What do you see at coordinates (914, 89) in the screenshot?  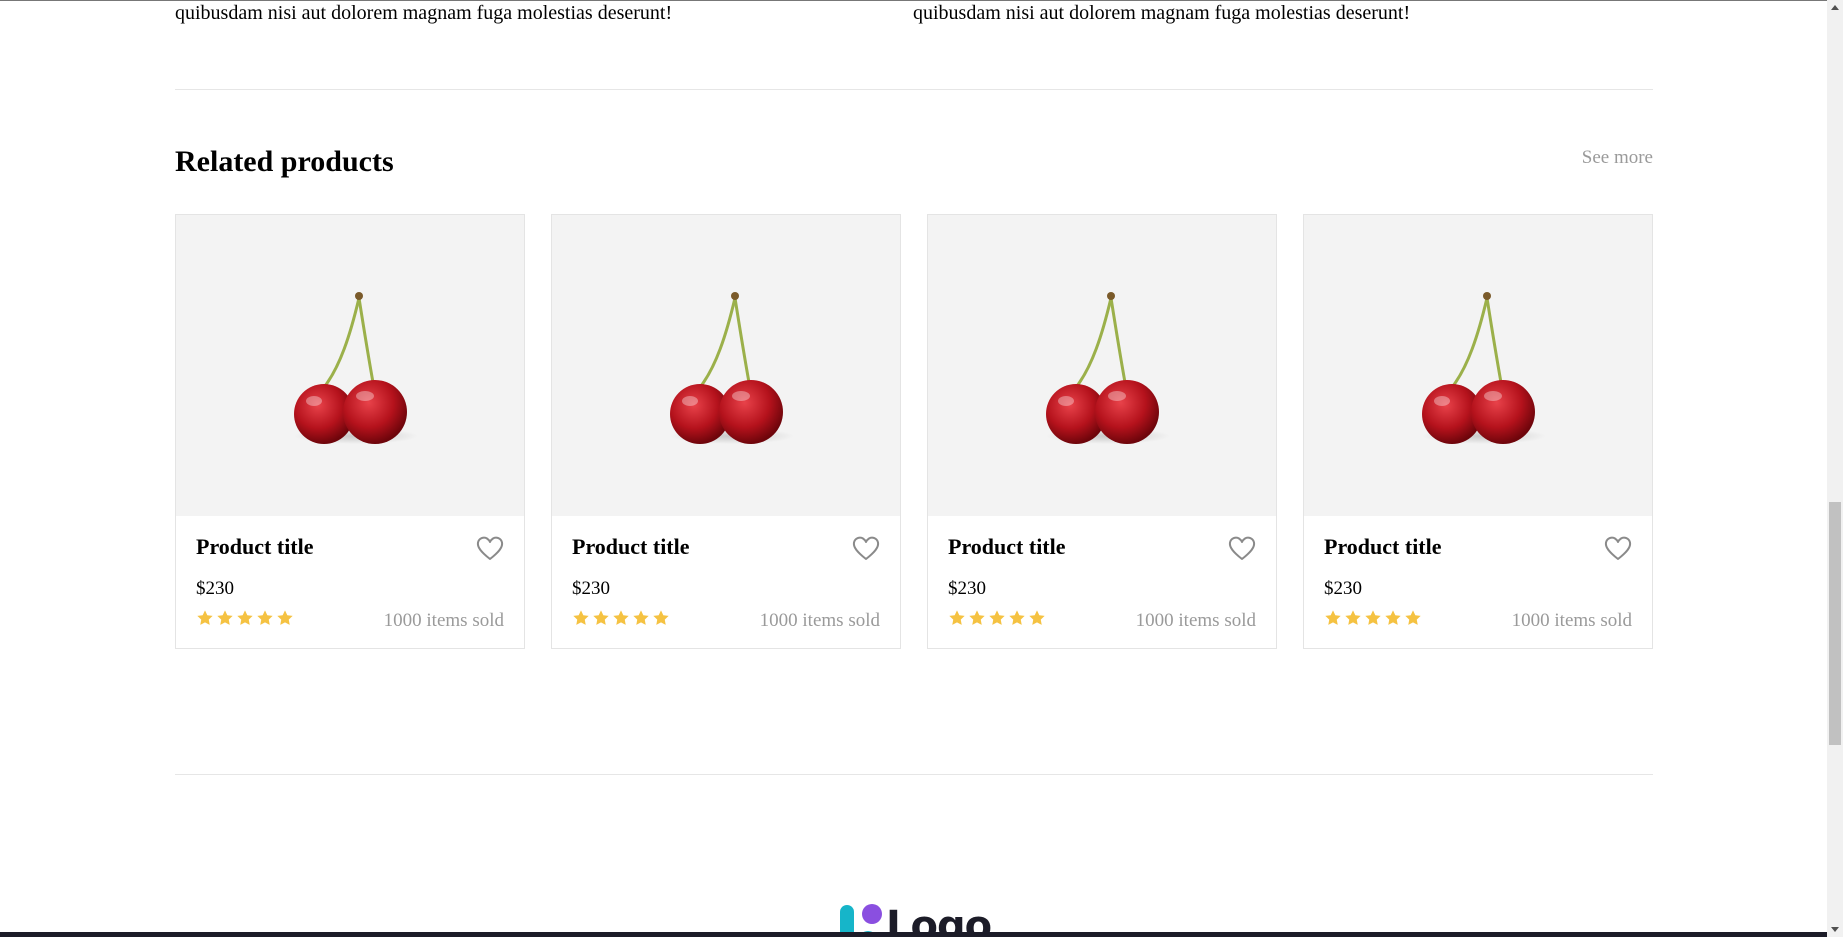 I see `section-divider` at bounding box center [914, 89].